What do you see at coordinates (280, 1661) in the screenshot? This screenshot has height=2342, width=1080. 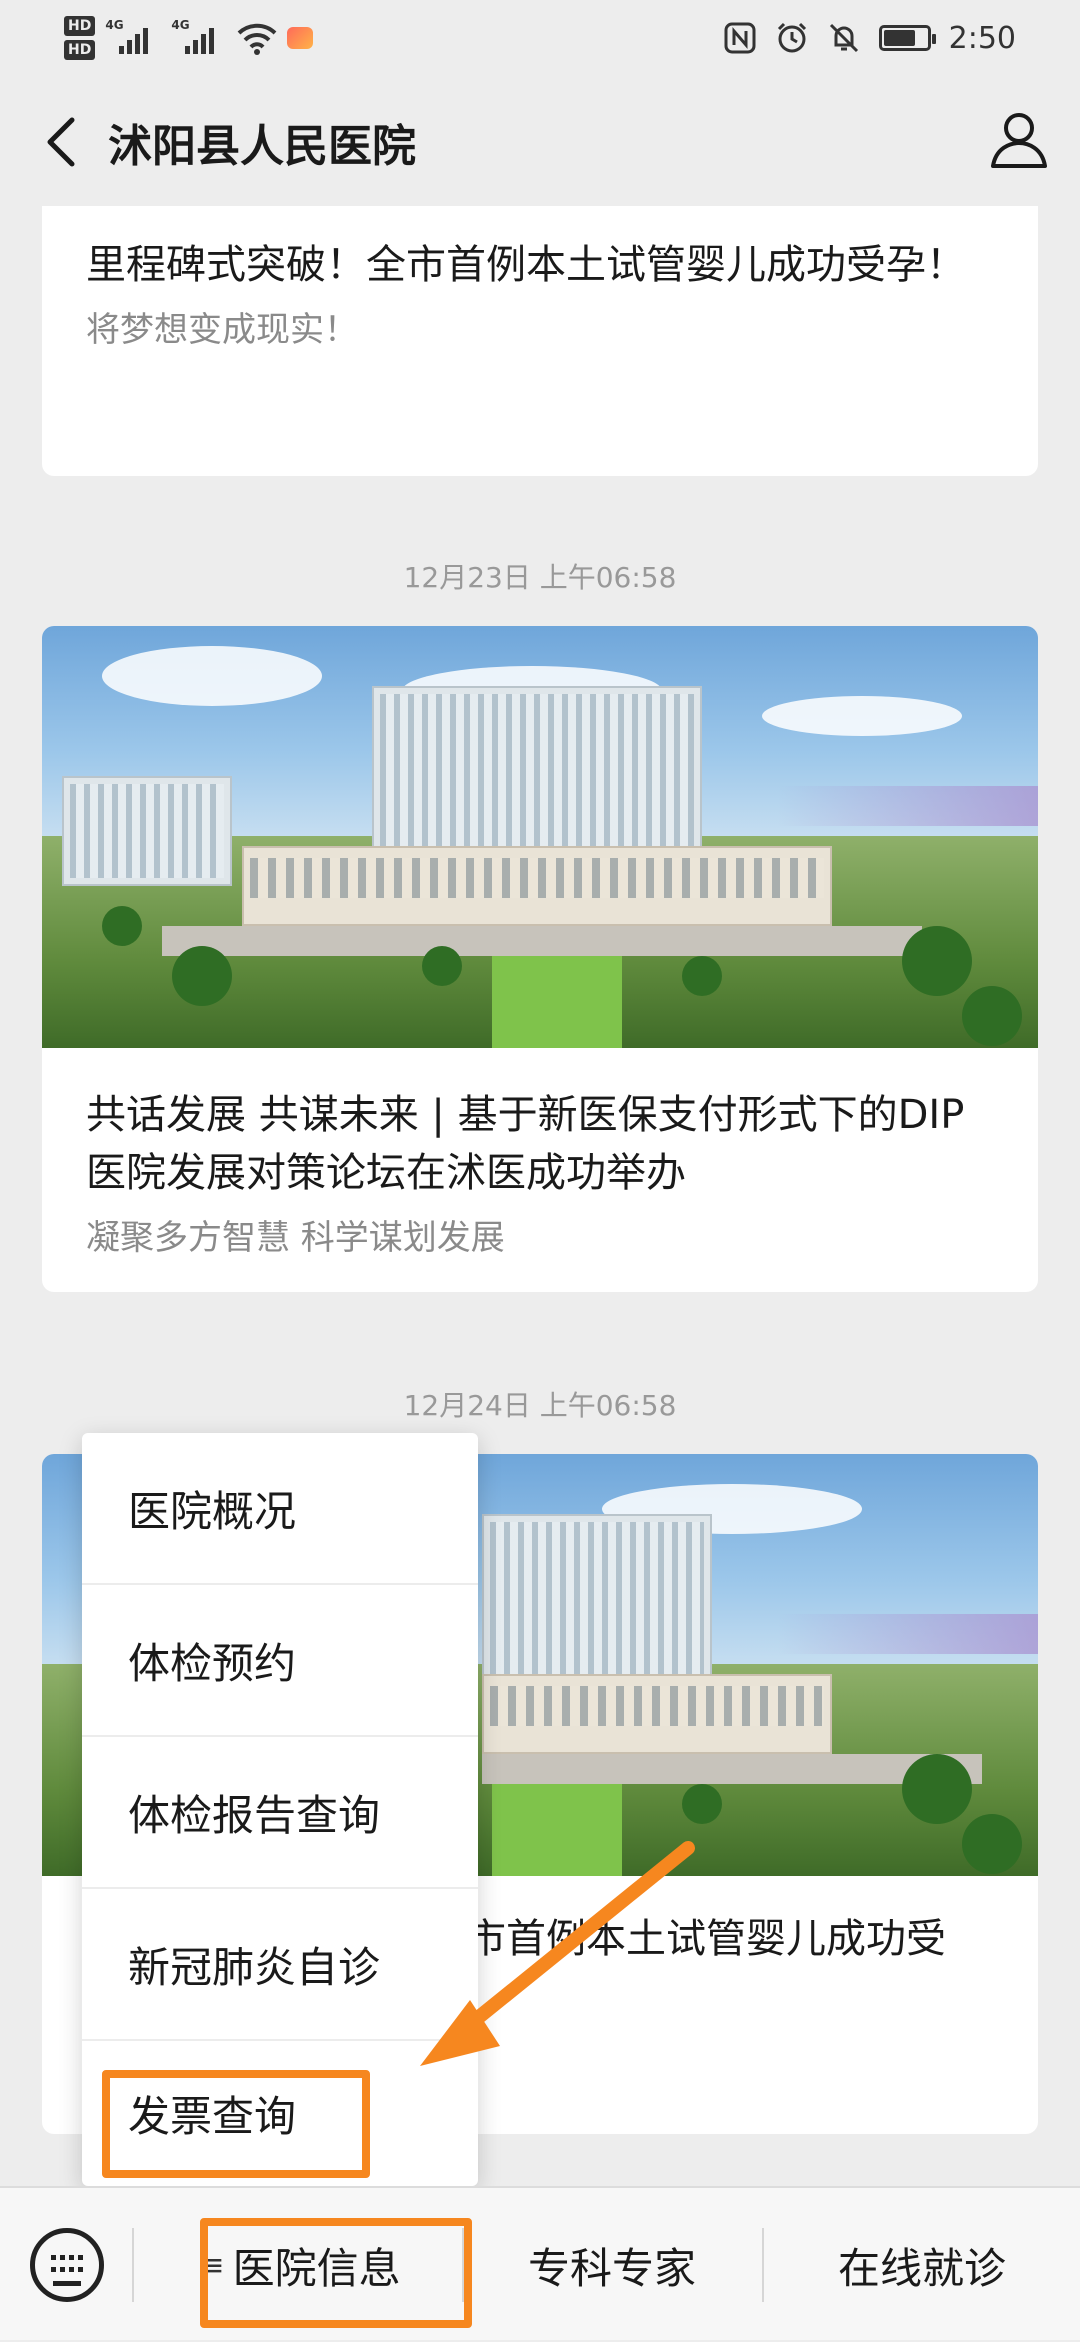 I see `menu-item-checkup-booking: 体检预约` at bounding box center [280, 1661].